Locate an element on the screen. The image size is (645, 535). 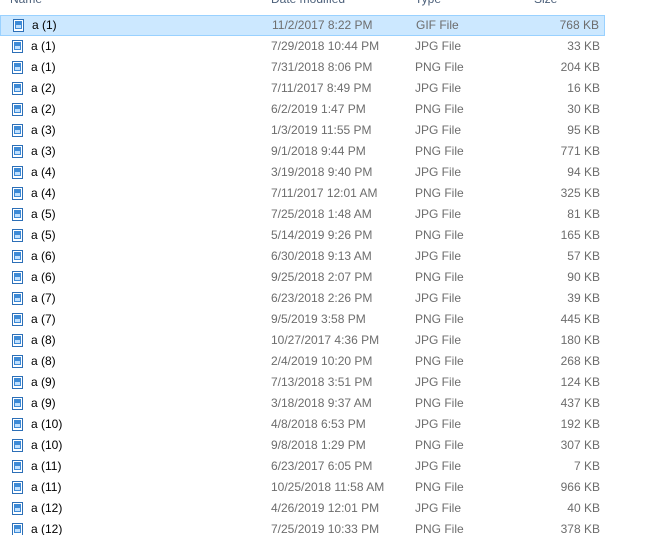
file-row: a (9) 7/13/2018 3:51 PM JPG File 124 KB is located at coordinates (302, 382).